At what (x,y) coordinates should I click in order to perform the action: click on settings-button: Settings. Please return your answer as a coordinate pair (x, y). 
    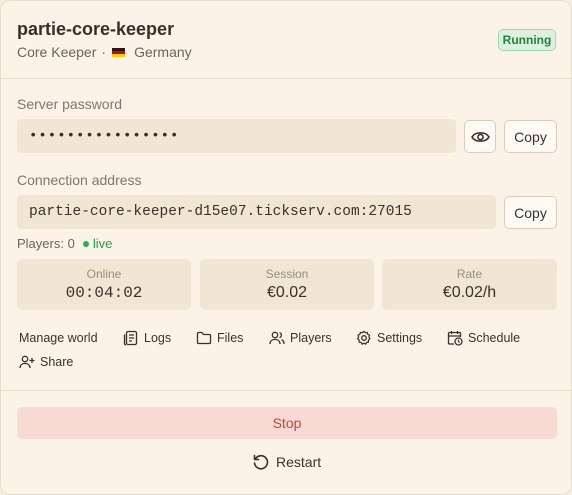
    Looking at the image, I should click on (389, 338).